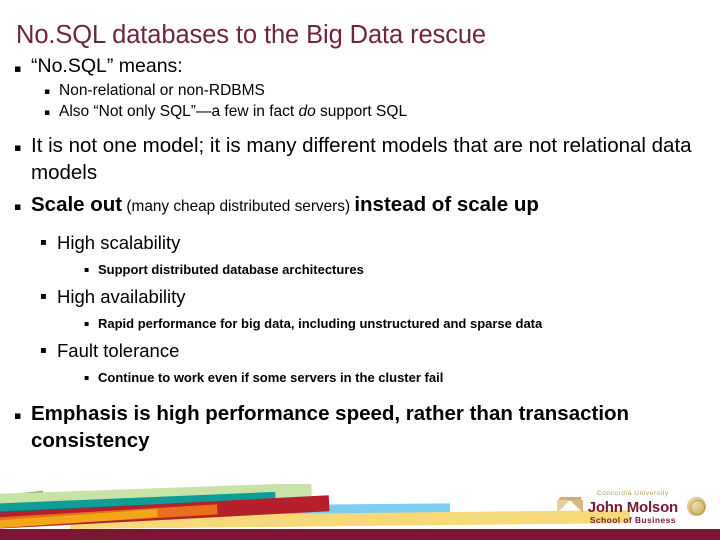 The height and width of the screenshot is (540, 720). I want to click on logo-school-subtitle: School of Business, so click(632, 519).